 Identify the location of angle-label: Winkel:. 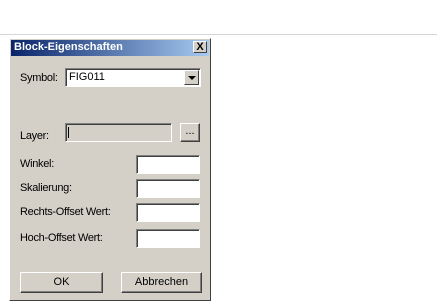
(37, 164).